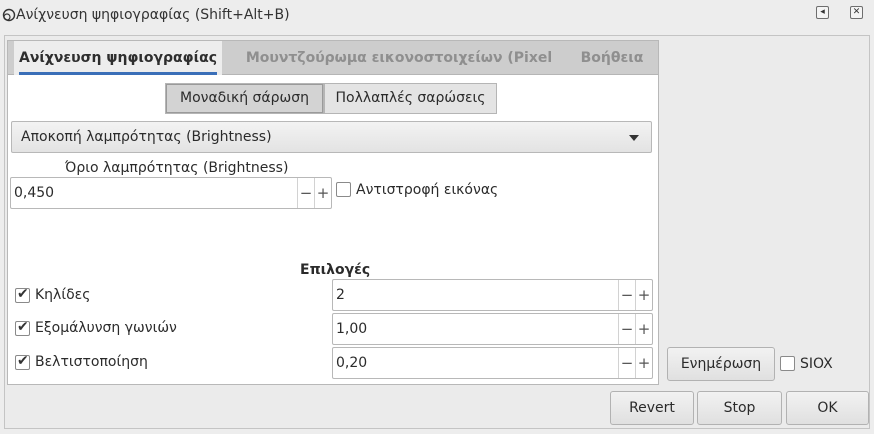 This screenshot has height=434, width=874. Describe the element at coordinates (153, 15) in the screenshot. I see `window-title: Ανίχνευση ψηφιογραφίας (Shift+Alt+B)` at that location.